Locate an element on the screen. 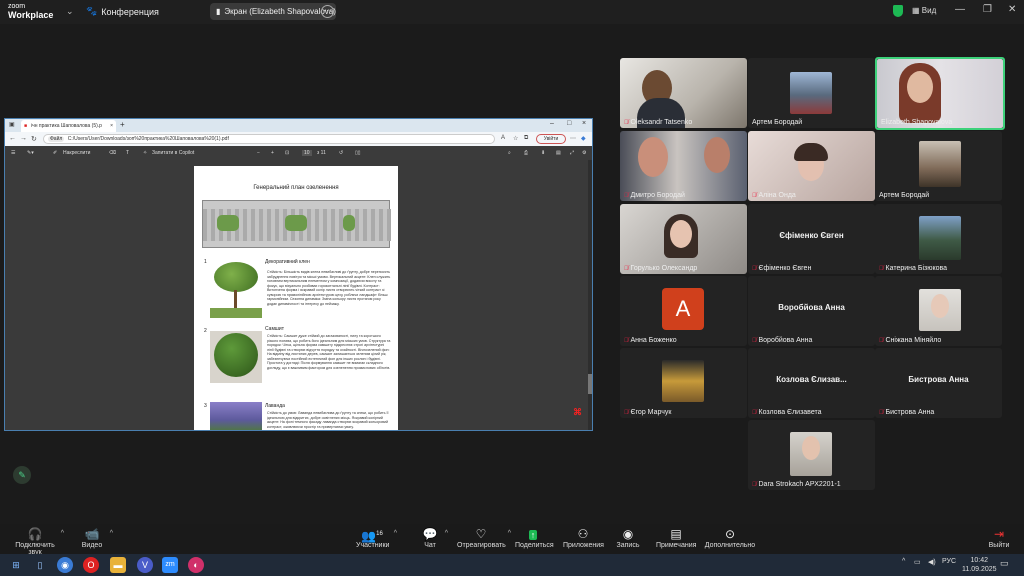 The image size is (1024, 576). share-screen-button: ↑ Поделиться is located at coordinates (534, 538).